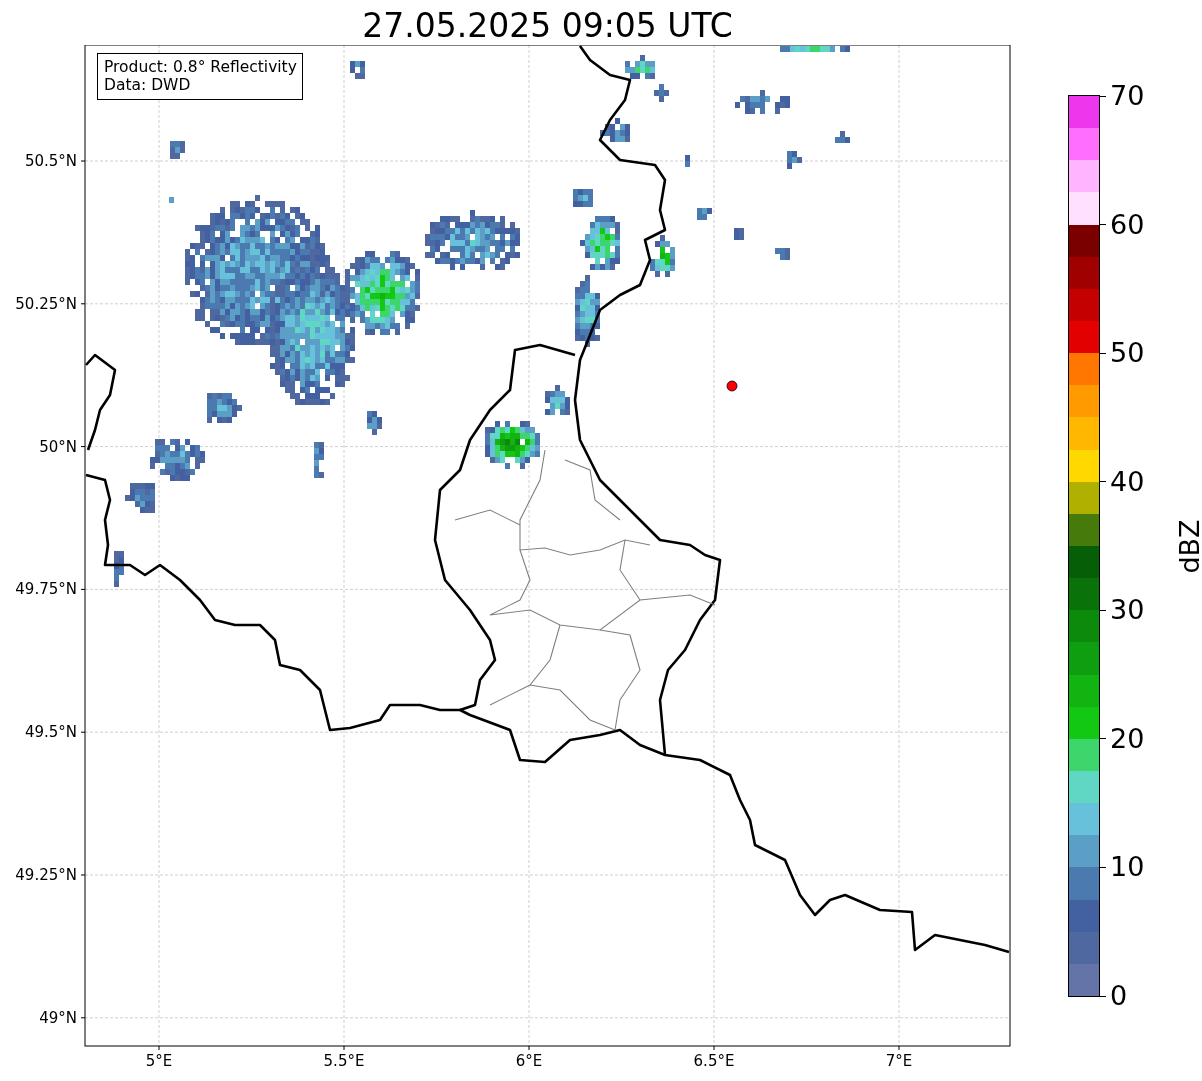  Describe the element at coordinates (46, 303) in the screenshot. I see `axis-tick-label: 50.25°N` at that location.